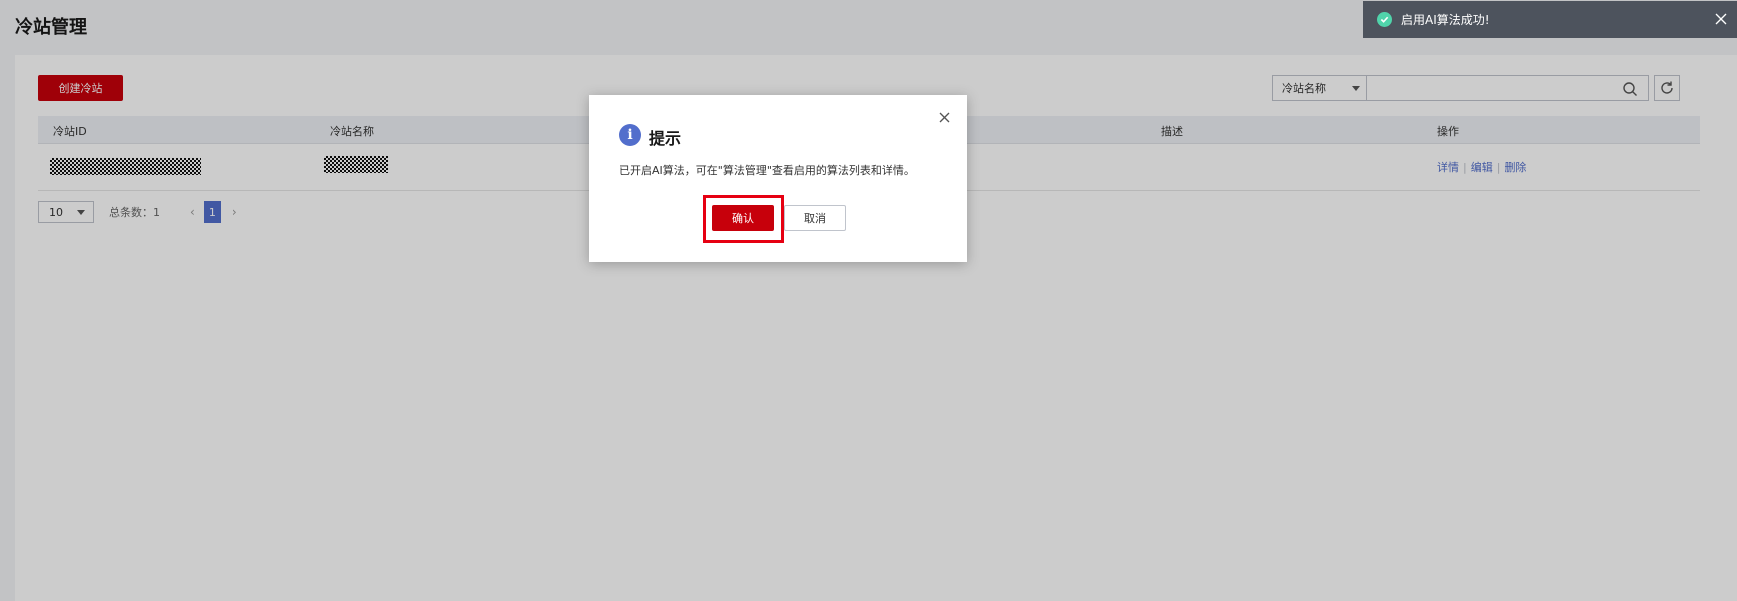  I want to click on info-icon: i, so click(630, 135).